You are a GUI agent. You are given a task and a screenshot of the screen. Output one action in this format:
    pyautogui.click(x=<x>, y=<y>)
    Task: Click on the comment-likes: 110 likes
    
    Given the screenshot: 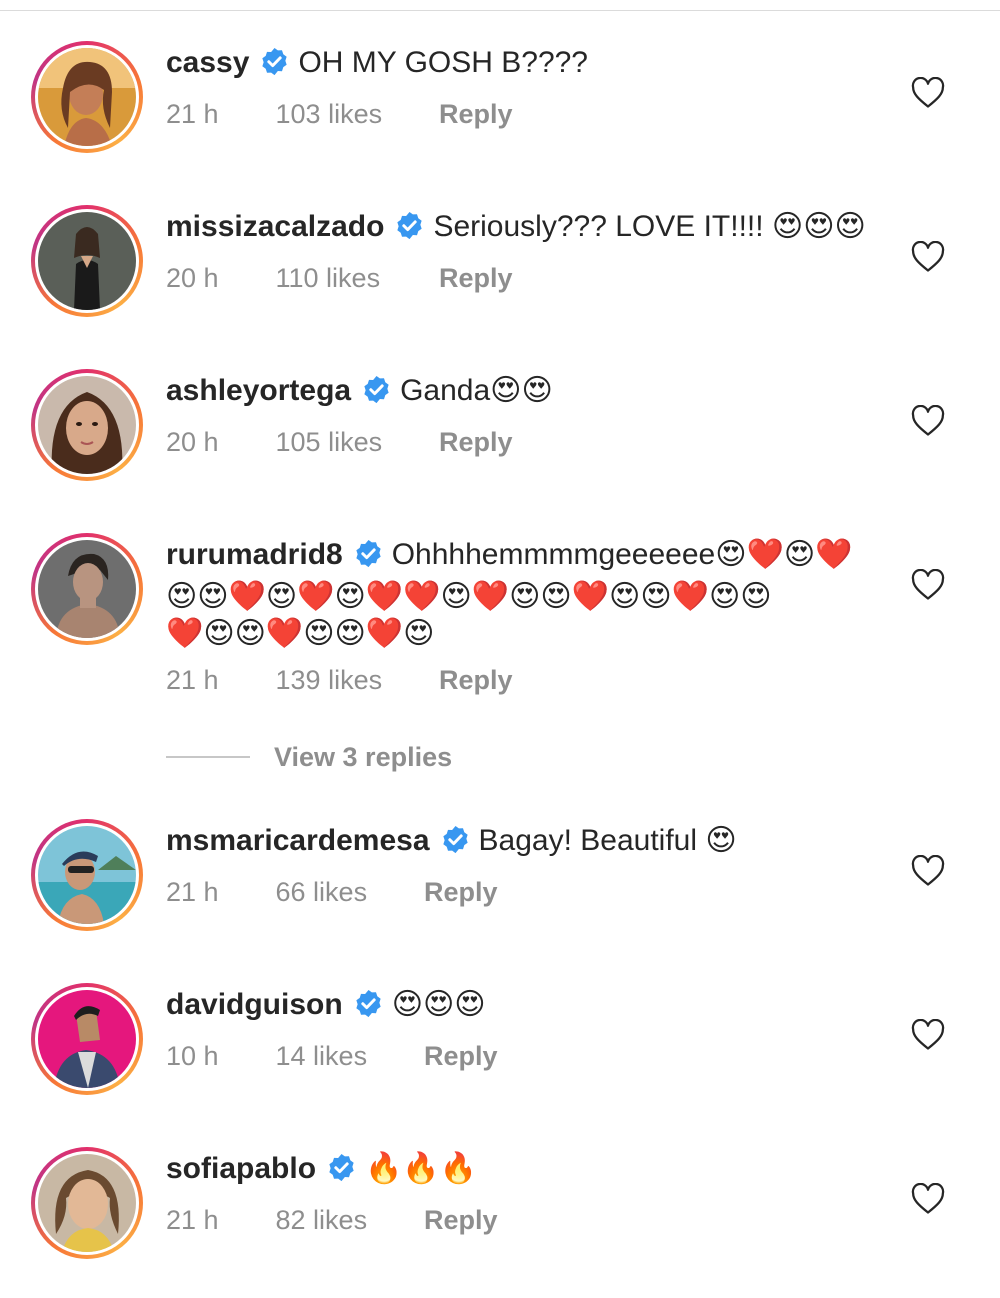 What is the action you would take?
    pyautogui.click(x=354, y=278)
    